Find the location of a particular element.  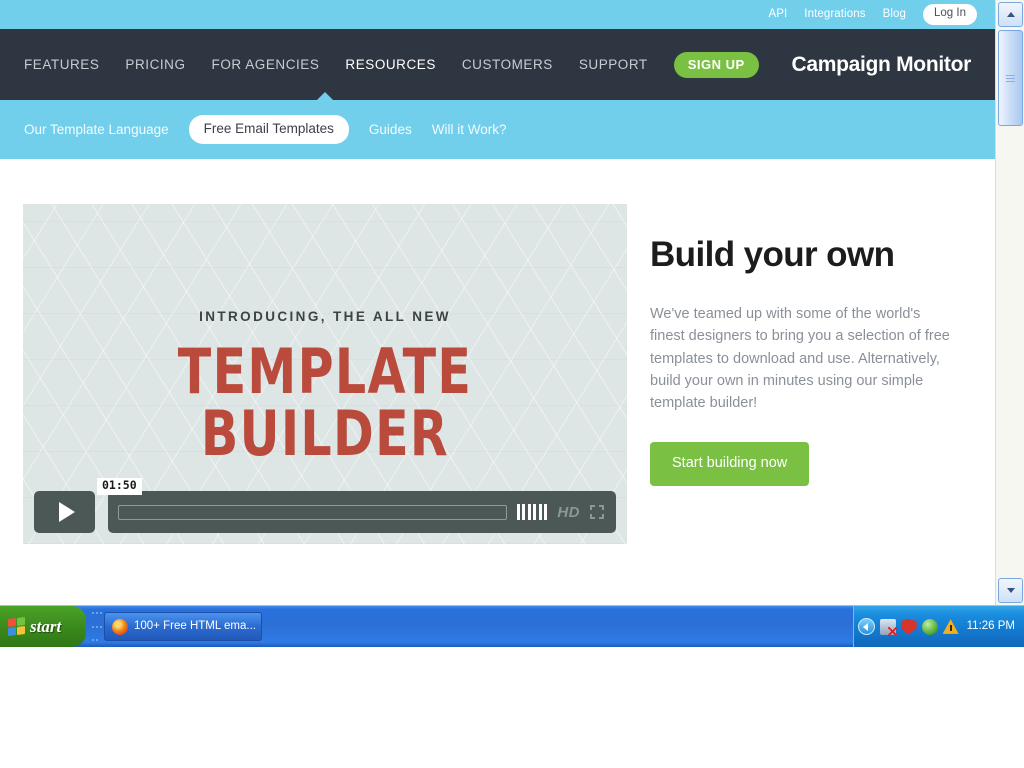

start-button: start is located at coordinates (43, 626).